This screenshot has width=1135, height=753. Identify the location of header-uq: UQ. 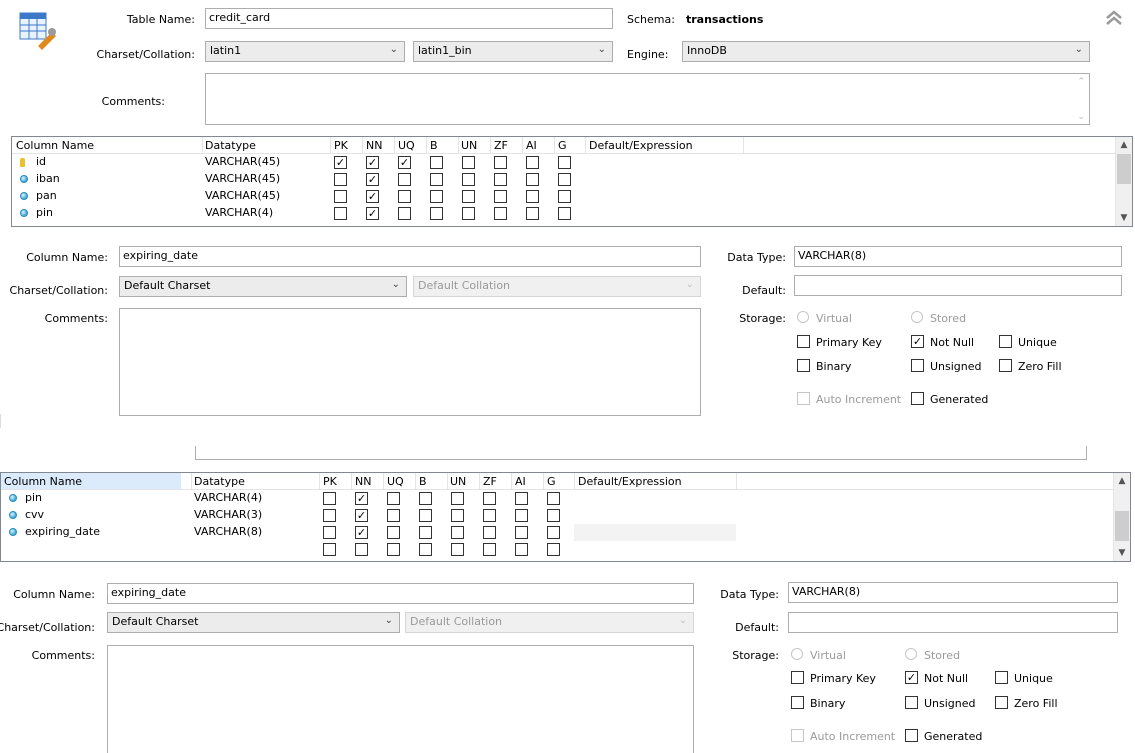
(406, 145).